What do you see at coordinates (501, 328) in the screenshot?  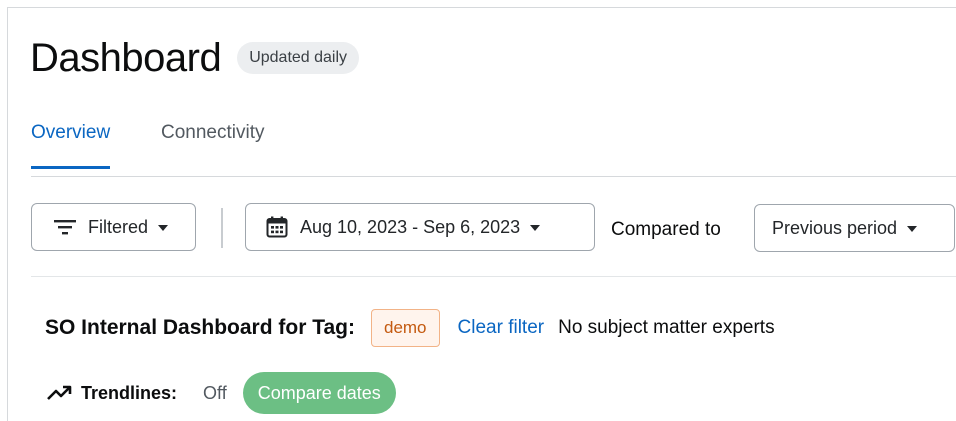 I see `clear-filter-link: Clear filter` at bounding box center [501, 328].